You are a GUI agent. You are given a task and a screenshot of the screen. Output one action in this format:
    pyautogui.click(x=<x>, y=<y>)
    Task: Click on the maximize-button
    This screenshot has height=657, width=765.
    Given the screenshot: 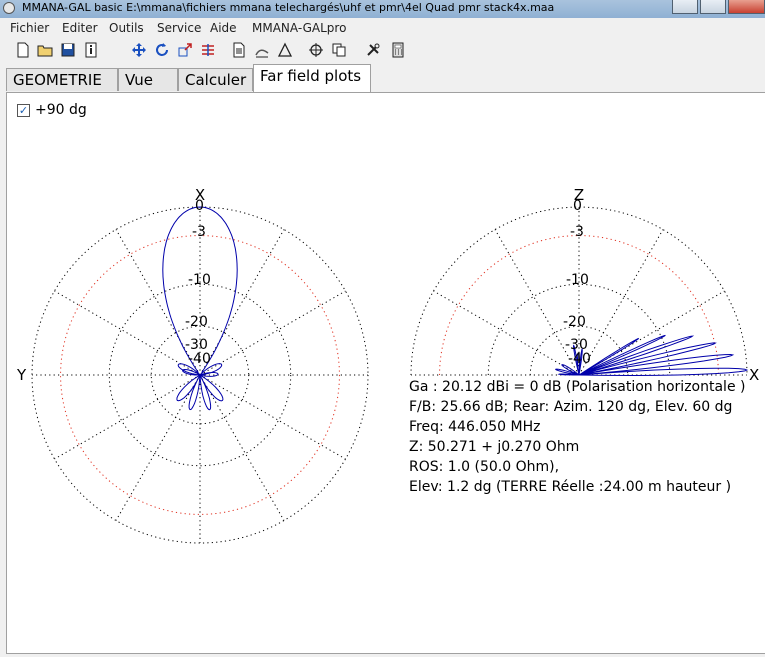 What is the action you would take?
    pyautogui.click(x=713, y=7)
    